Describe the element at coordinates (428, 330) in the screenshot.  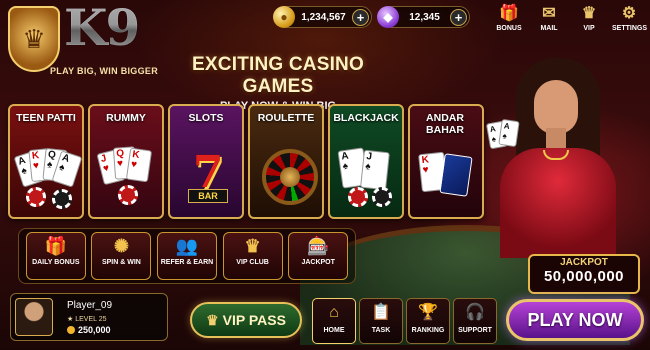
I see `nav-ranking-label: RANKING` at that location.